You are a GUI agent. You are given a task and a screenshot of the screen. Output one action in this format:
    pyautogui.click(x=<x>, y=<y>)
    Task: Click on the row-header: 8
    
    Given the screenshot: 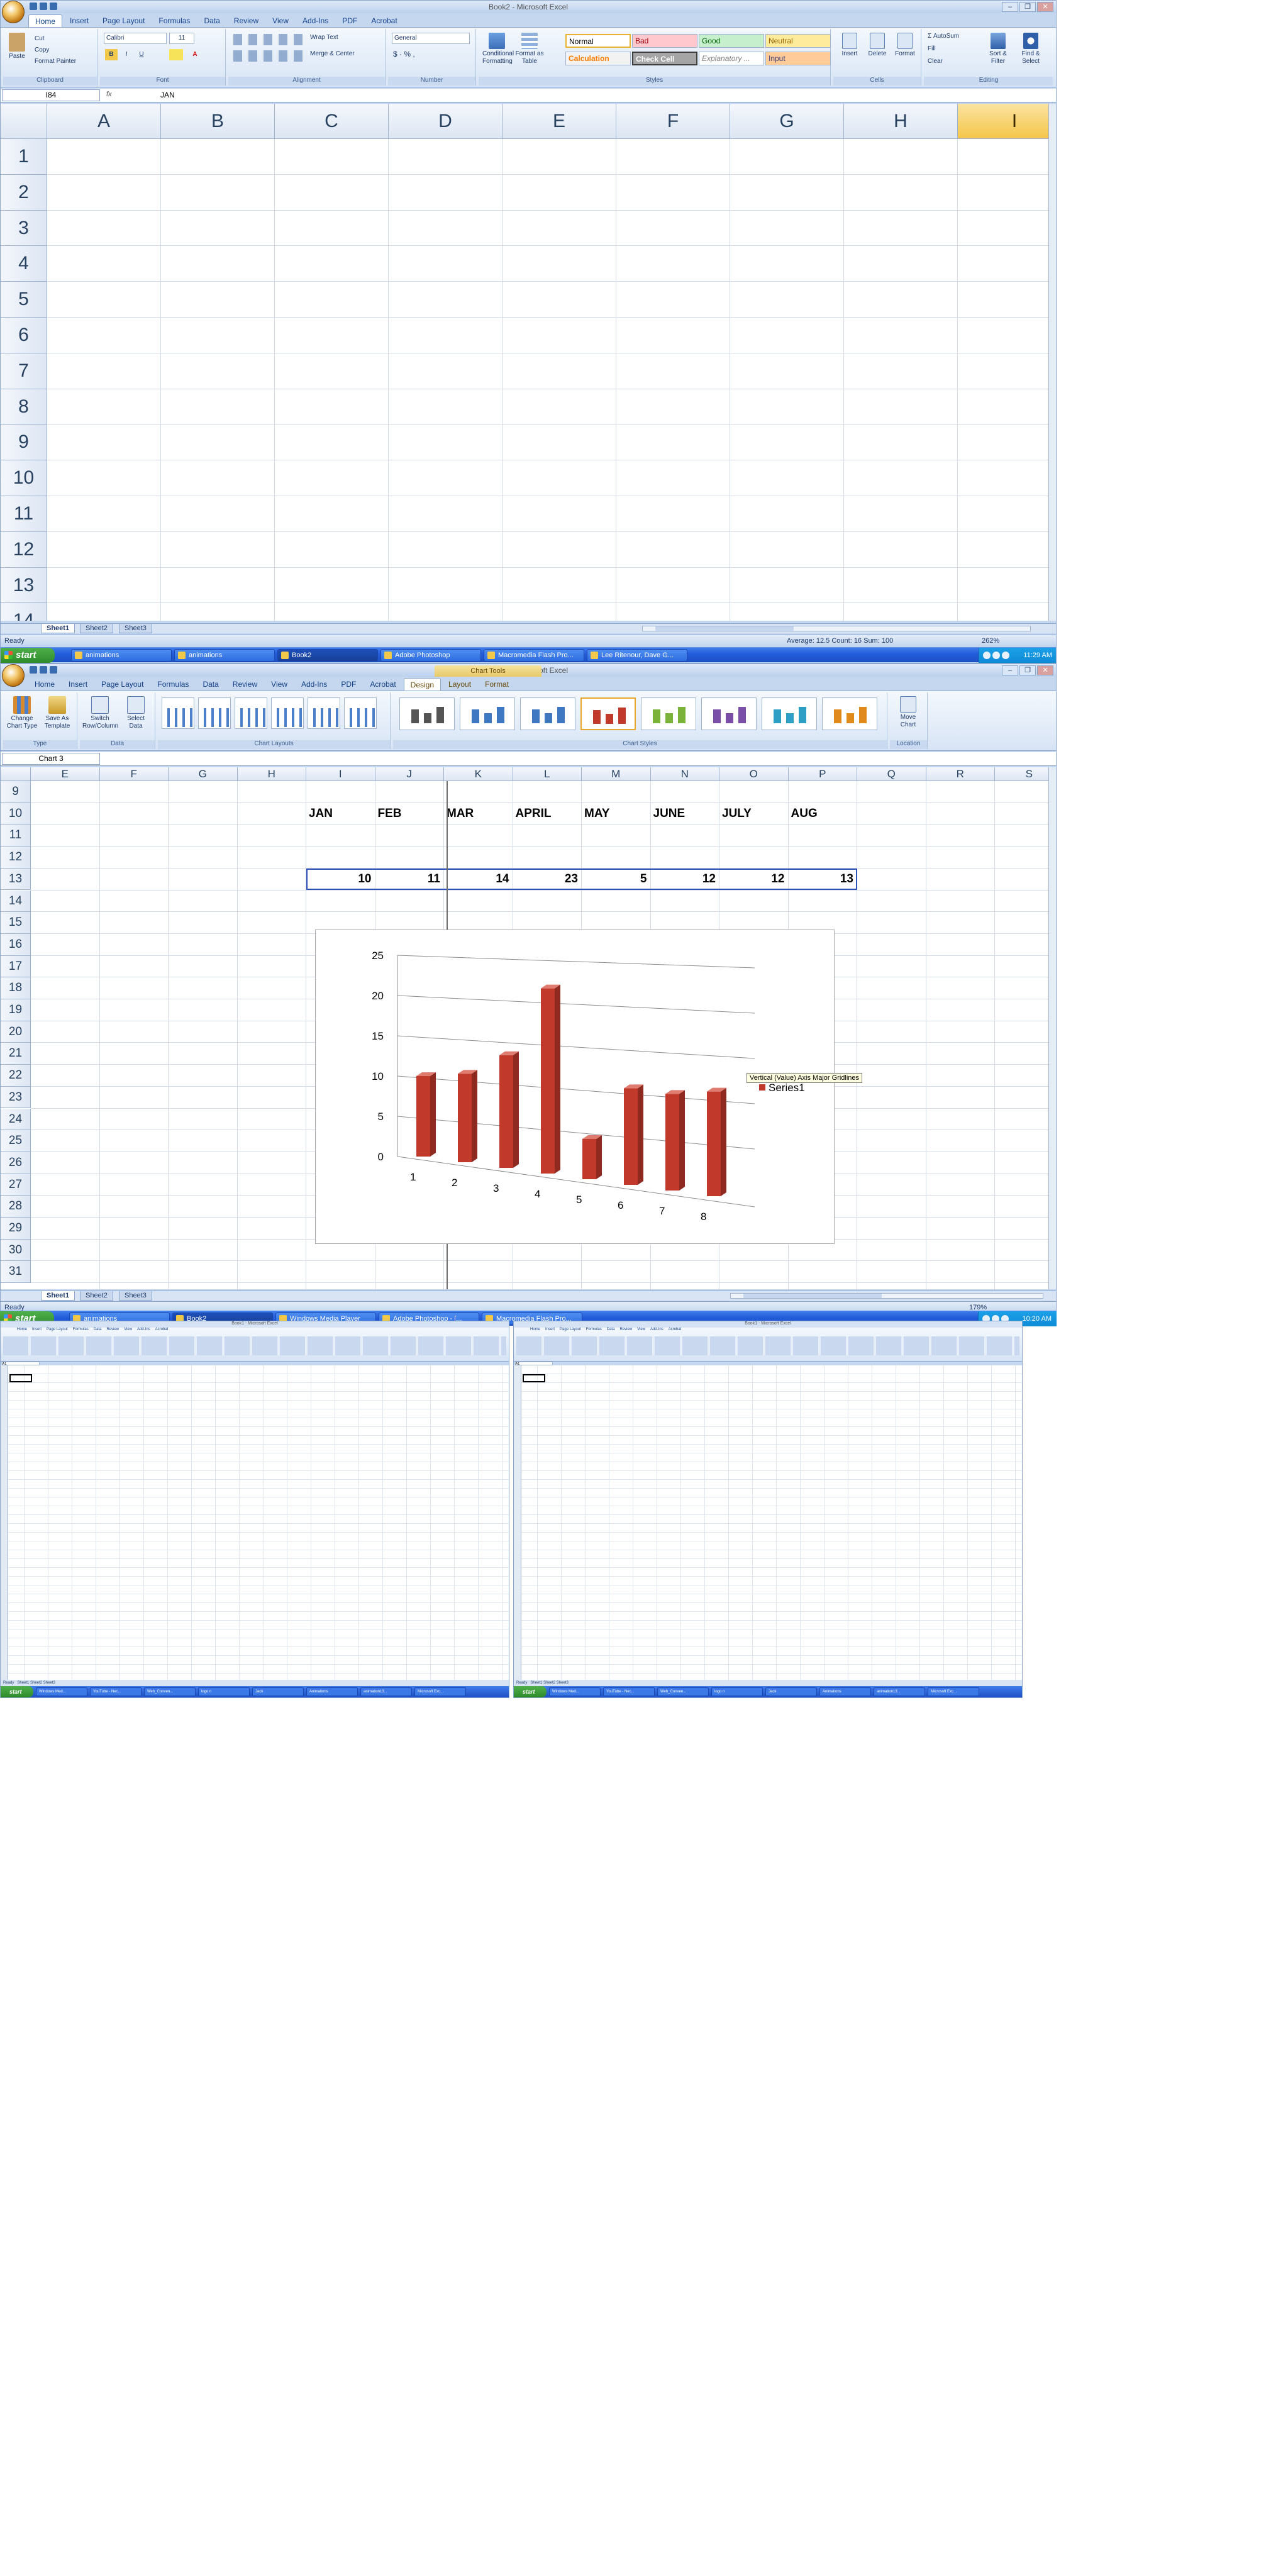 What is the action you would take?
    pyautogui.click(x=24, y=407)
    